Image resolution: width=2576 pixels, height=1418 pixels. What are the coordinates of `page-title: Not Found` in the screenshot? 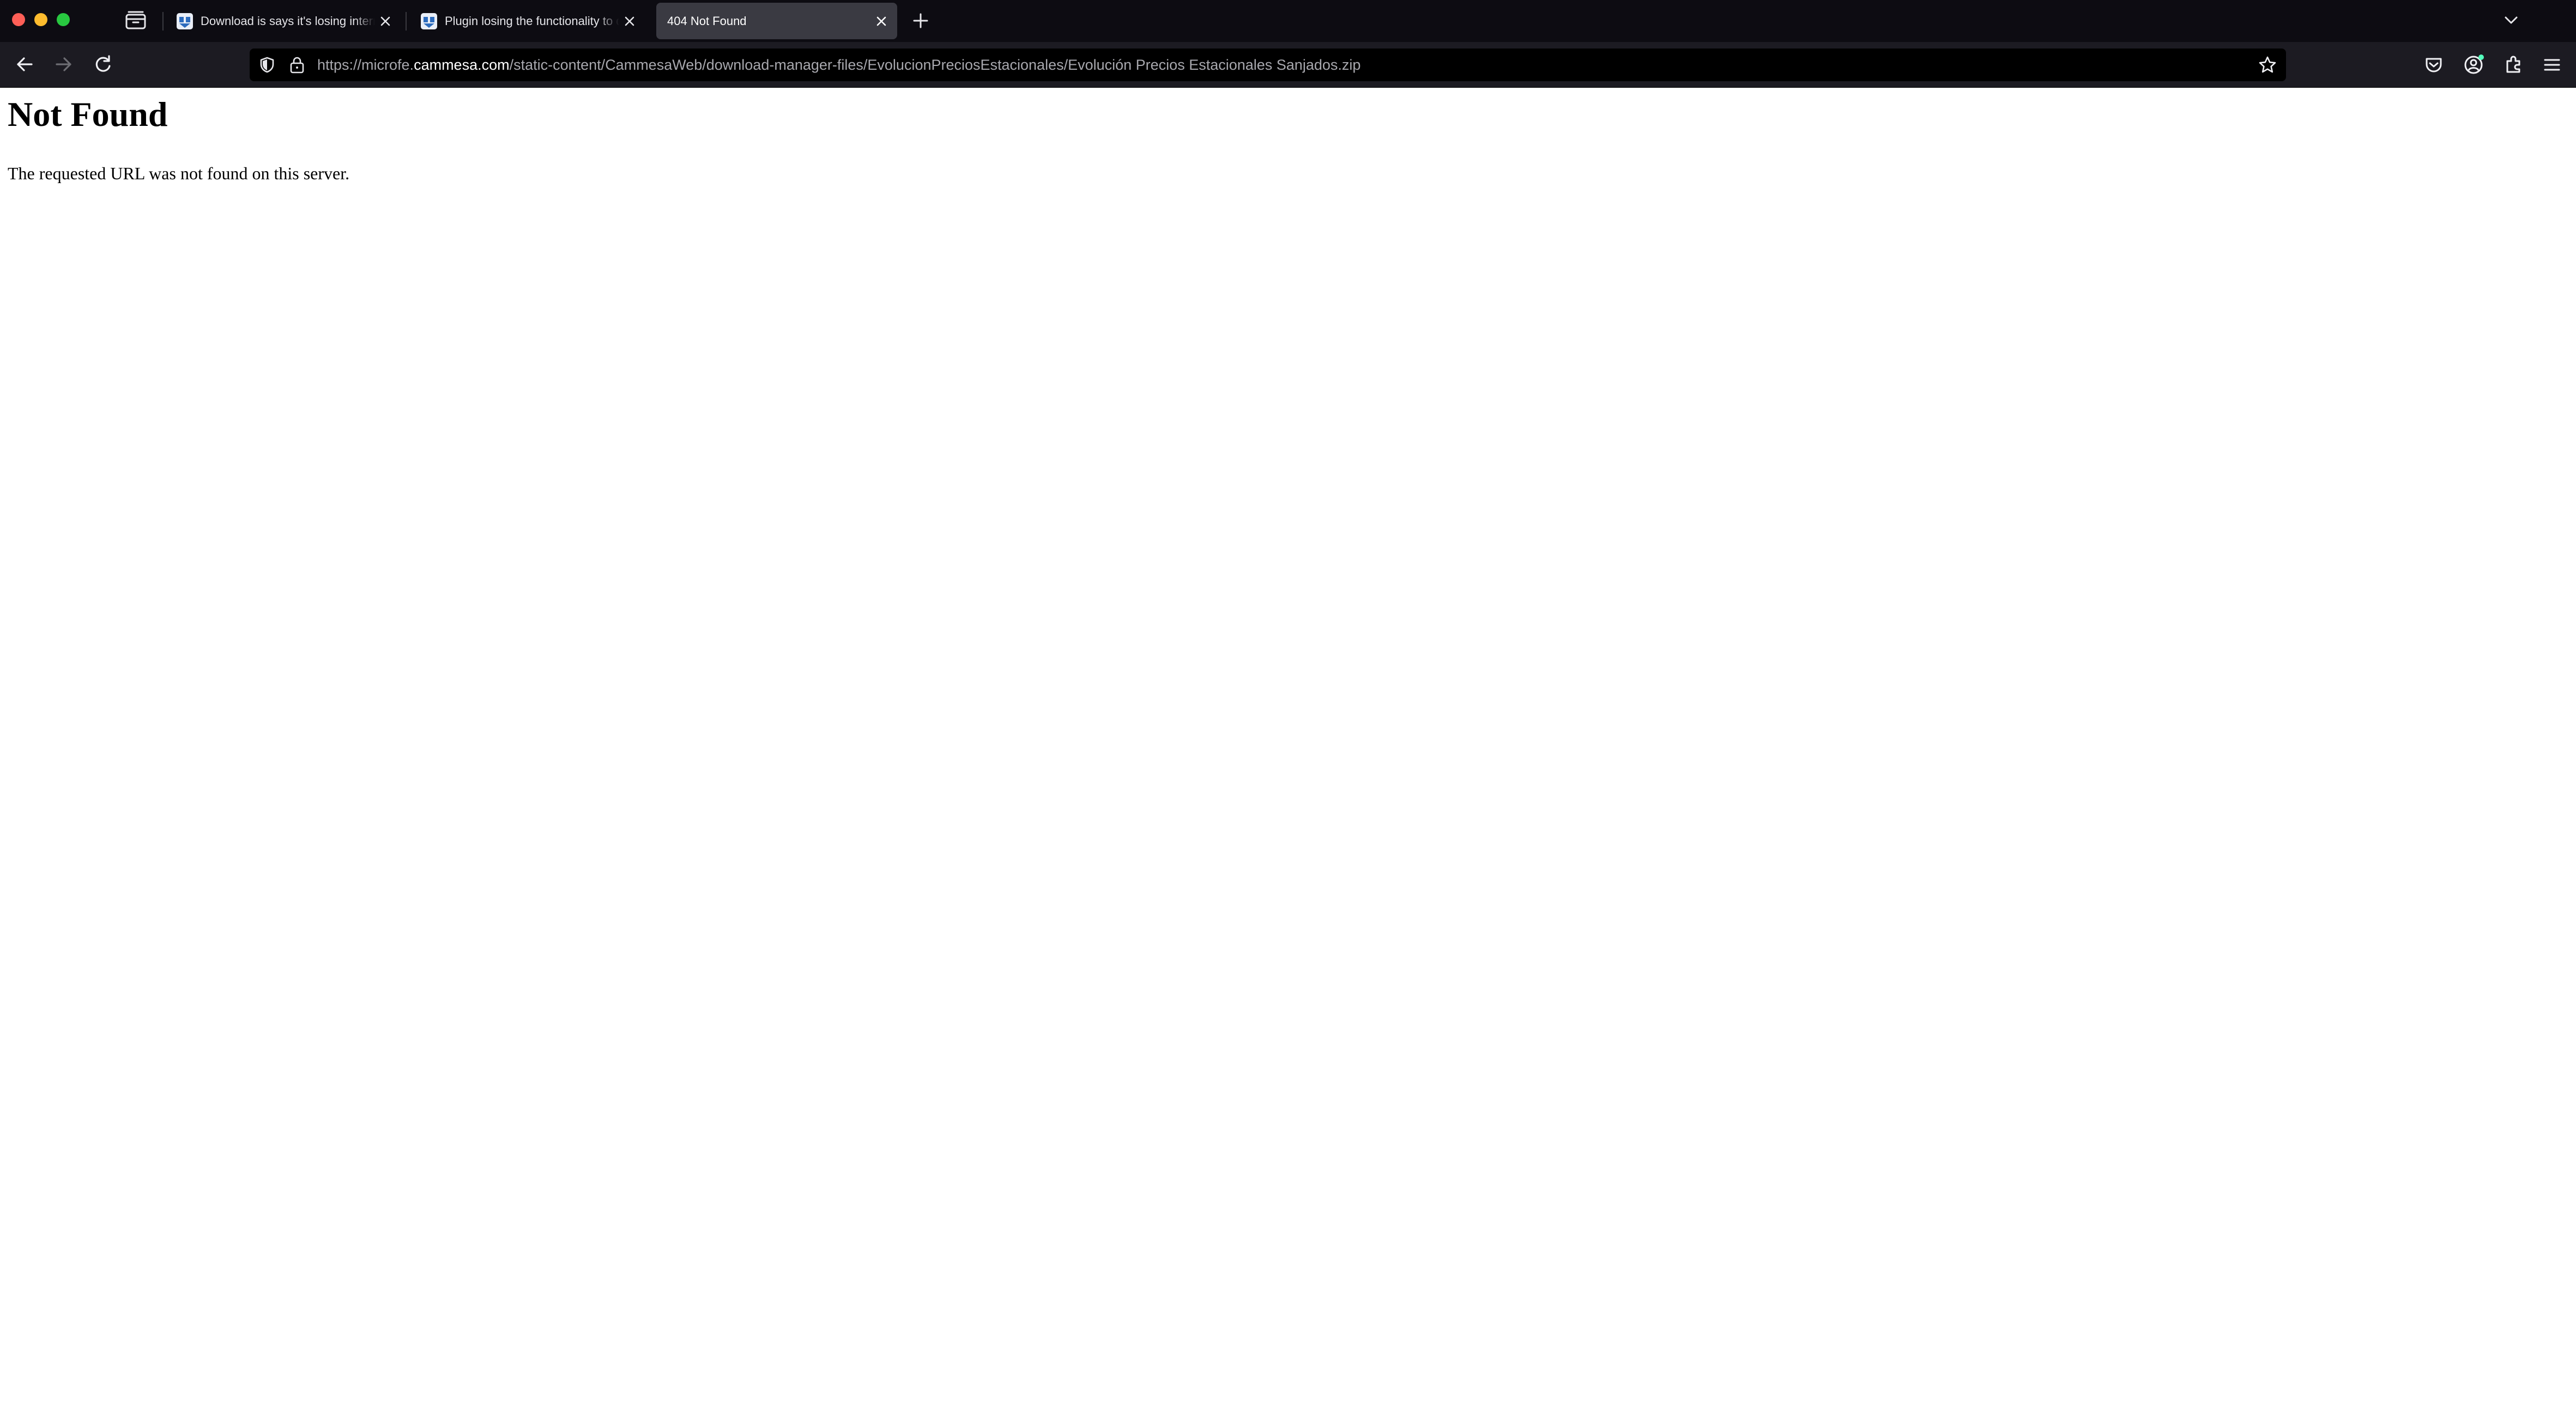 It's located at (88, 114).